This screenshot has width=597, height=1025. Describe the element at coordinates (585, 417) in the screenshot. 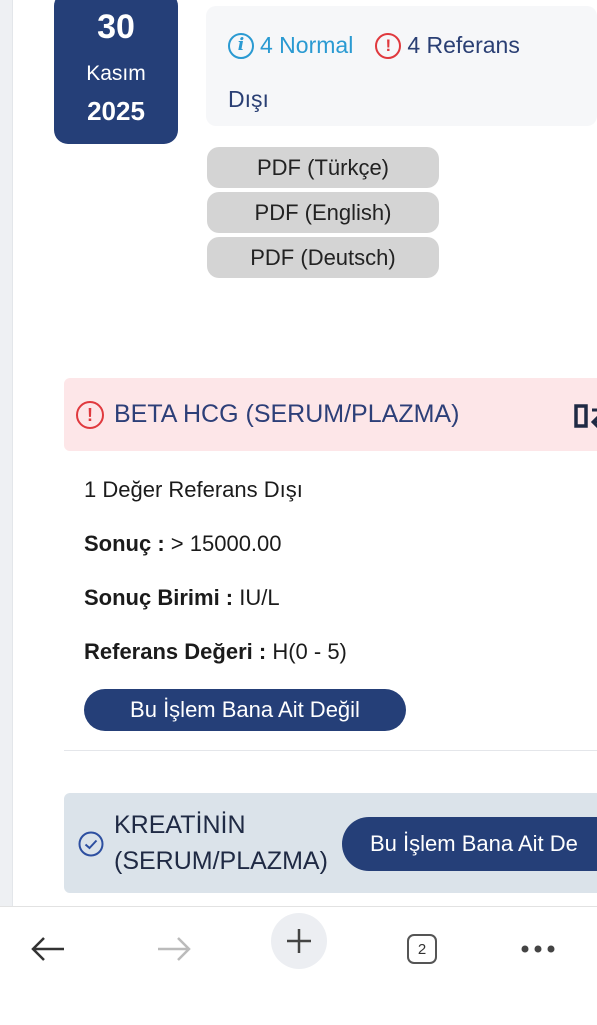

I see `compare-icon` at that location.